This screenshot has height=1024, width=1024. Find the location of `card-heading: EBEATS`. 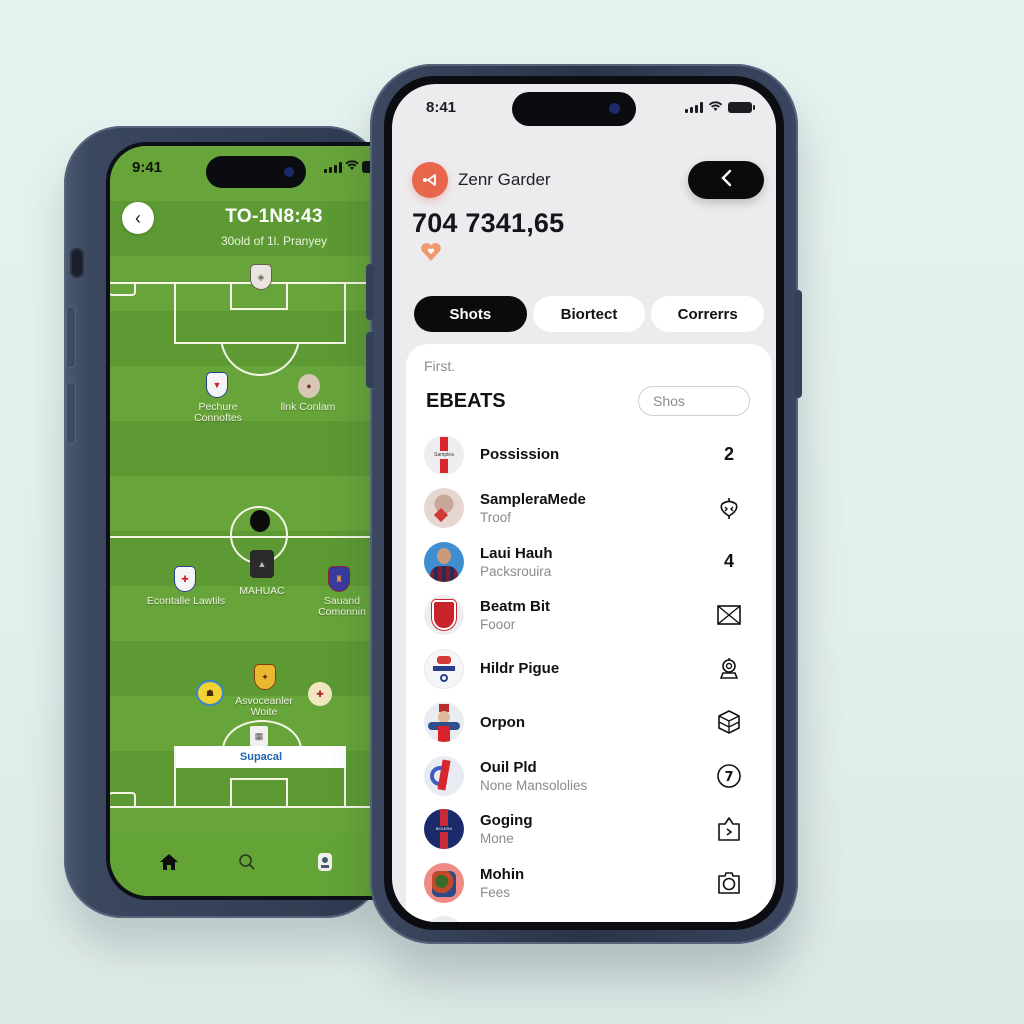

card-heading: EBEATS is located at coordinates (466, 401).